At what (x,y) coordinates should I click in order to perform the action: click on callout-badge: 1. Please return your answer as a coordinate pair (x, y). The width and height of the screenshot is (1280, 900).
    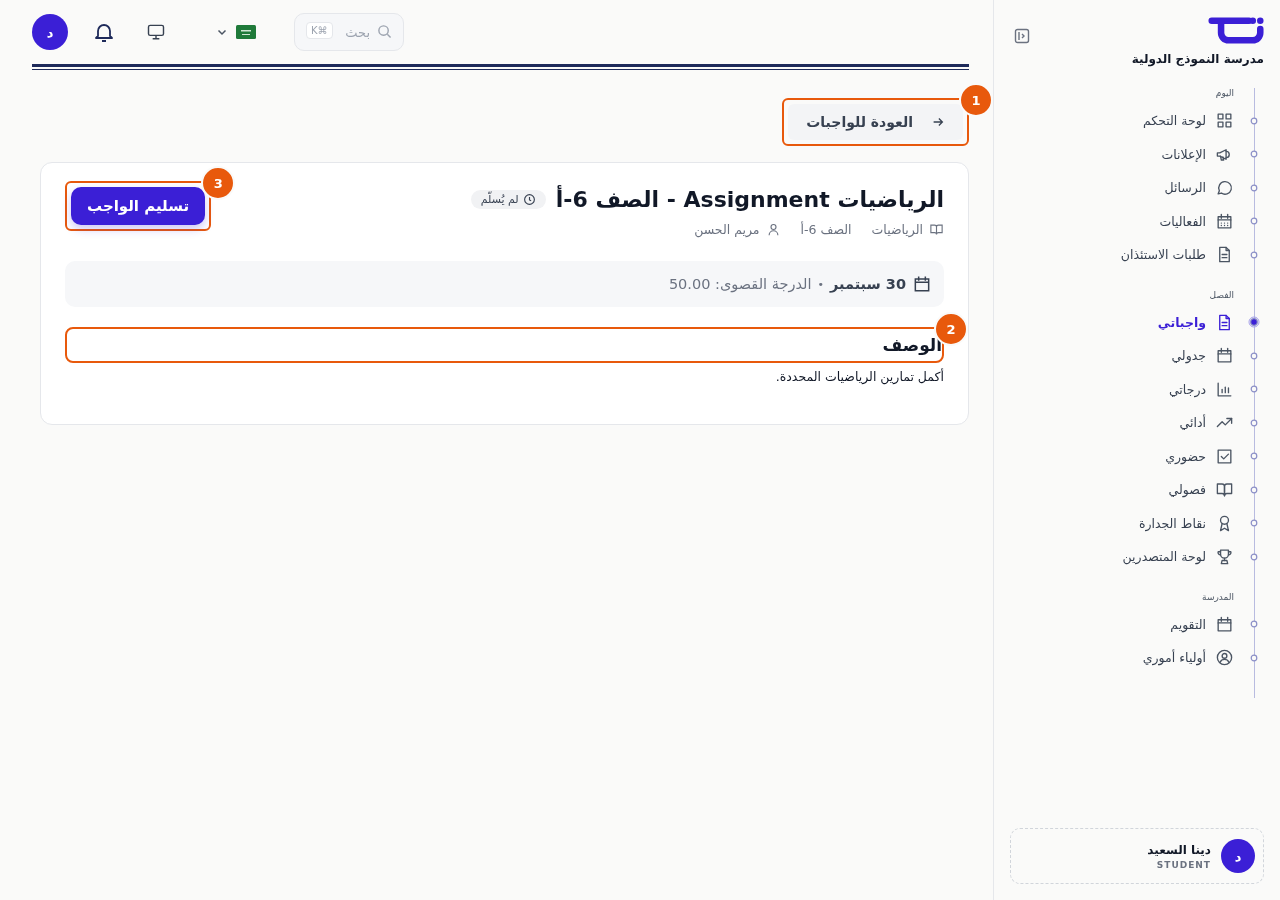
    Looking at the image, I should click on (976, 100).